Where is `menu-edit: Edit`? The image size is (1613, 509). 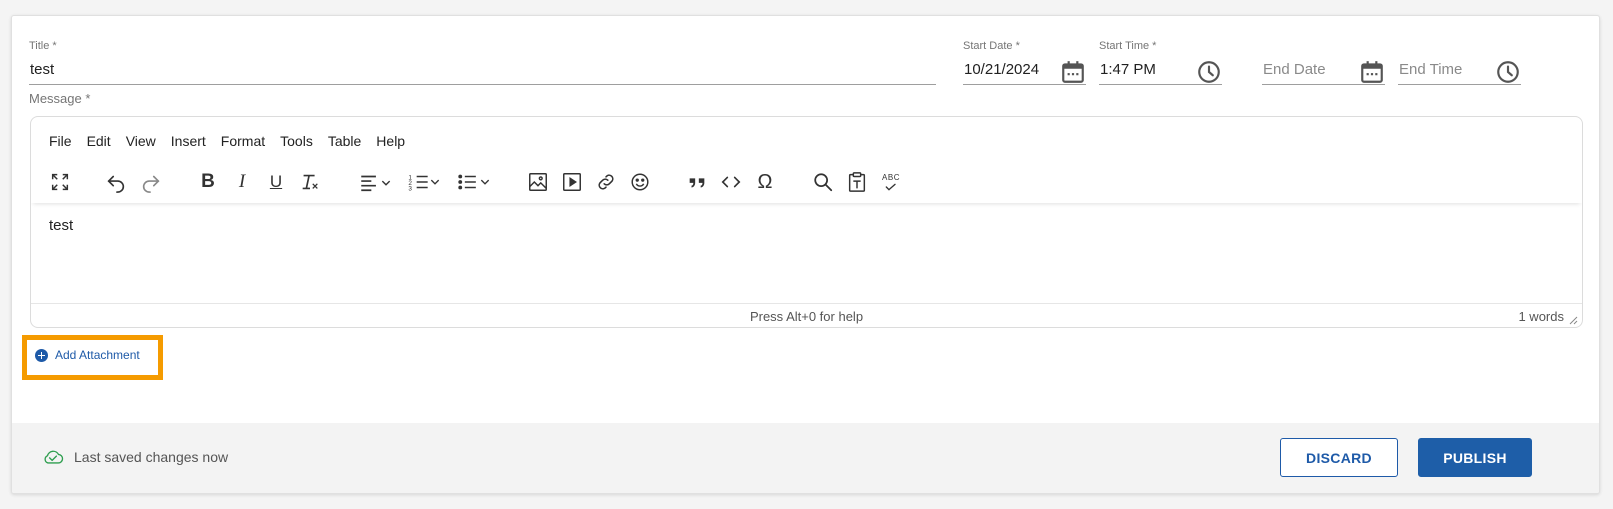
menu-edit: Edit is located at coordinates (99, 141).